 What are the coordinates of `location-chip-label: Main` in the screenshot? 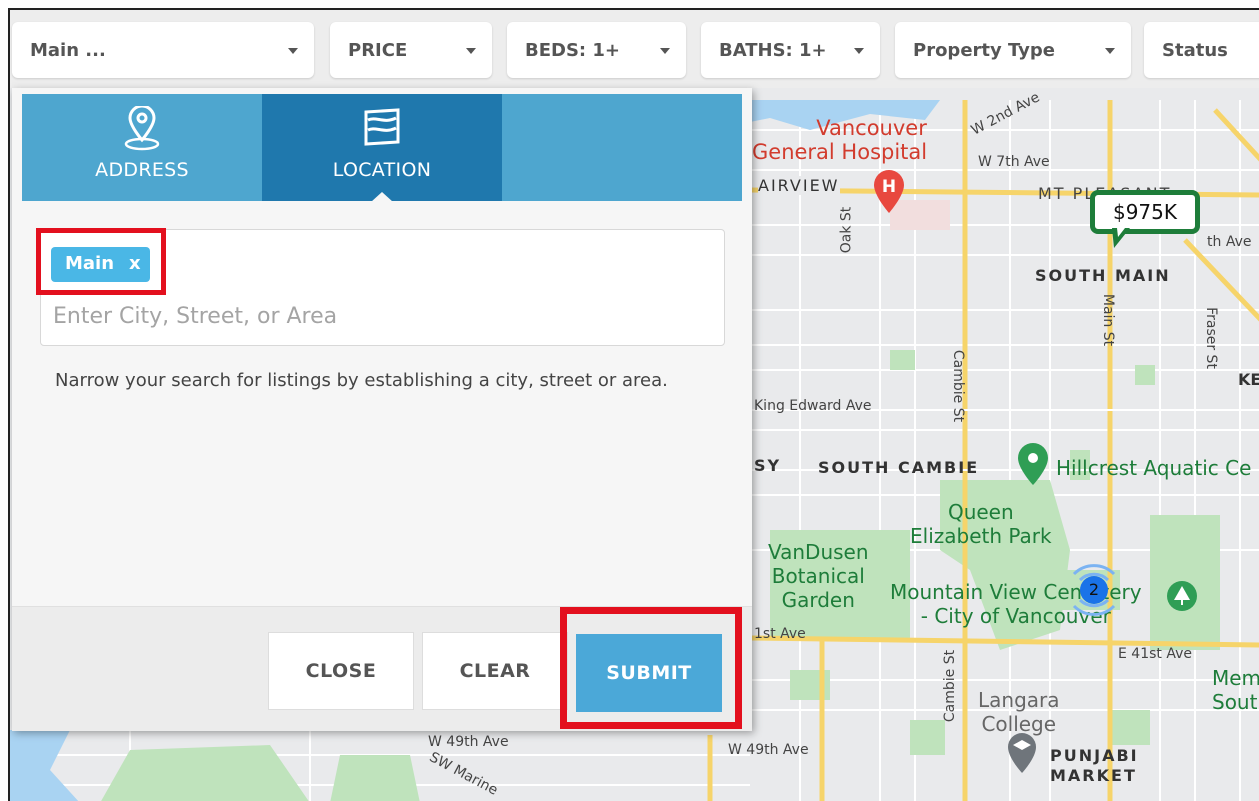 It's located at (90, 263).